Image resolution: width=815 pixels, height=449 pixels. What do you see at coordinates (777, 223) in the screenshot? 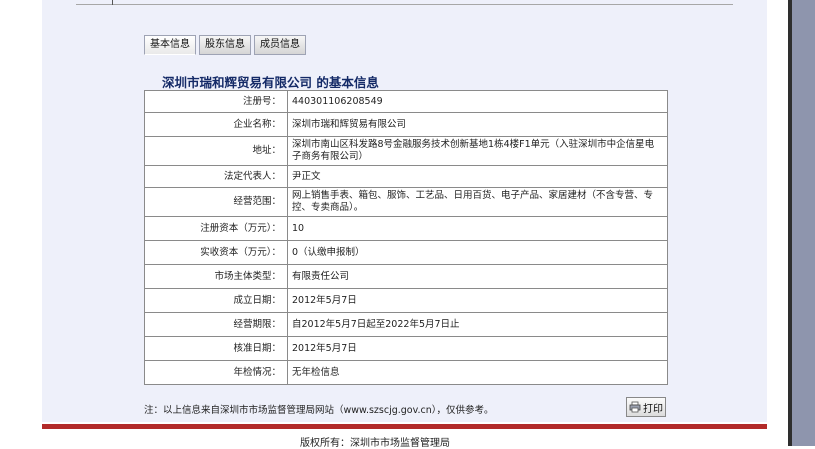
I see `right-margin` at bounding box center [777, 223].